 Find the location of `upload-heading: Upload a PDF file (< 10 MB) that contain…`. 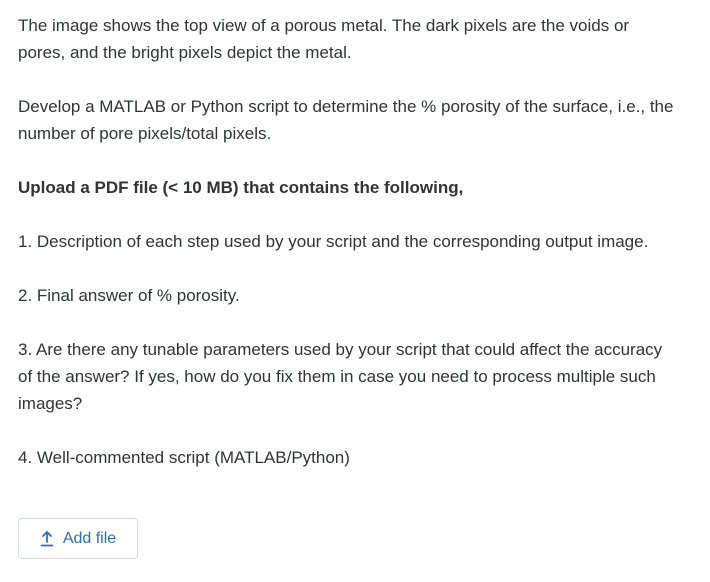

upload-heading: Upload a PDF file (< 10 MB) that contain… is located at coordinates (241, 187).